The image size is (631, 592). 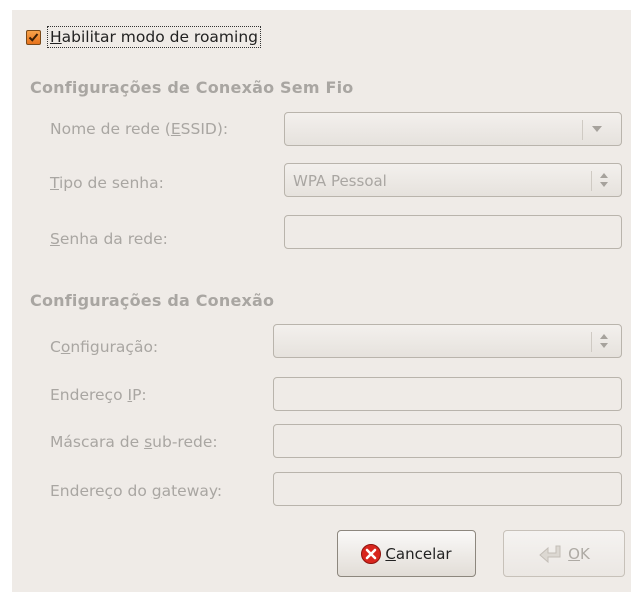 I want to click on ok-button: OK, so click(x=564, y=553).